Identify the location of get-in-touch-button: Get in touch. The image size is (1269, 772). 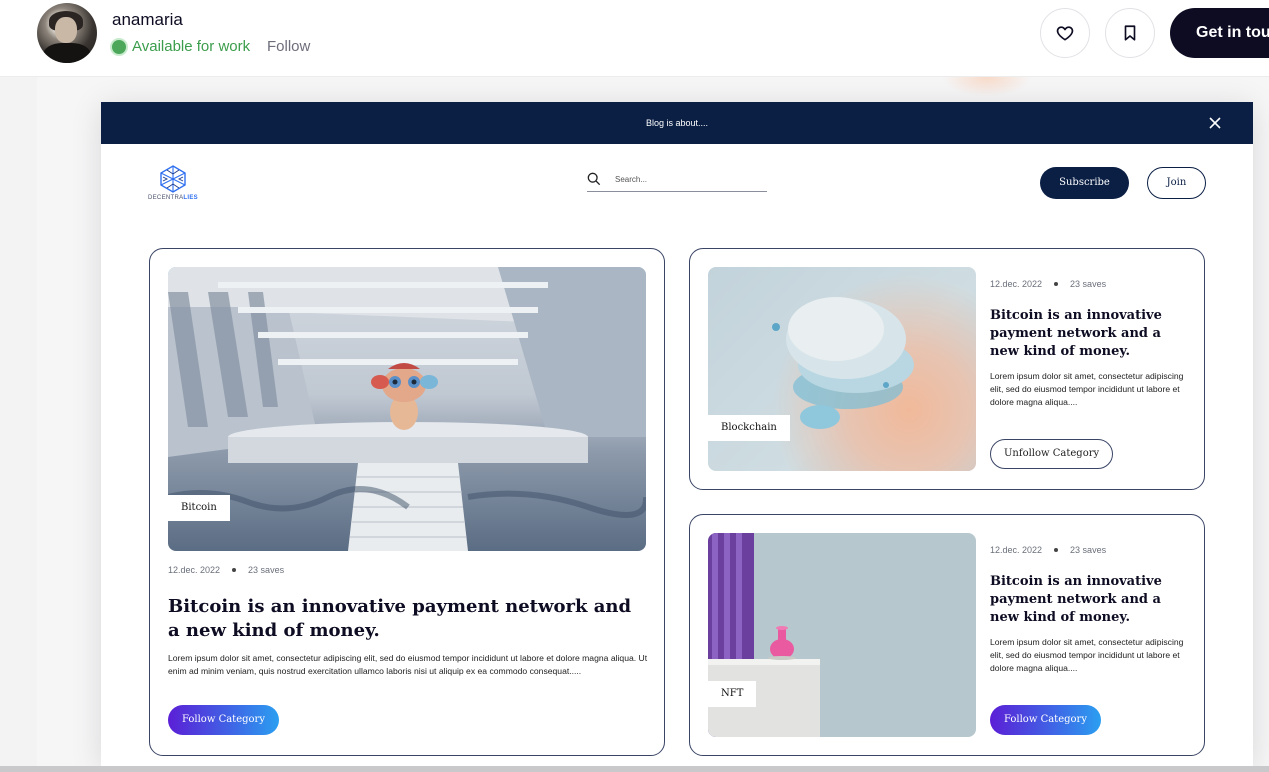
(1219, 33).